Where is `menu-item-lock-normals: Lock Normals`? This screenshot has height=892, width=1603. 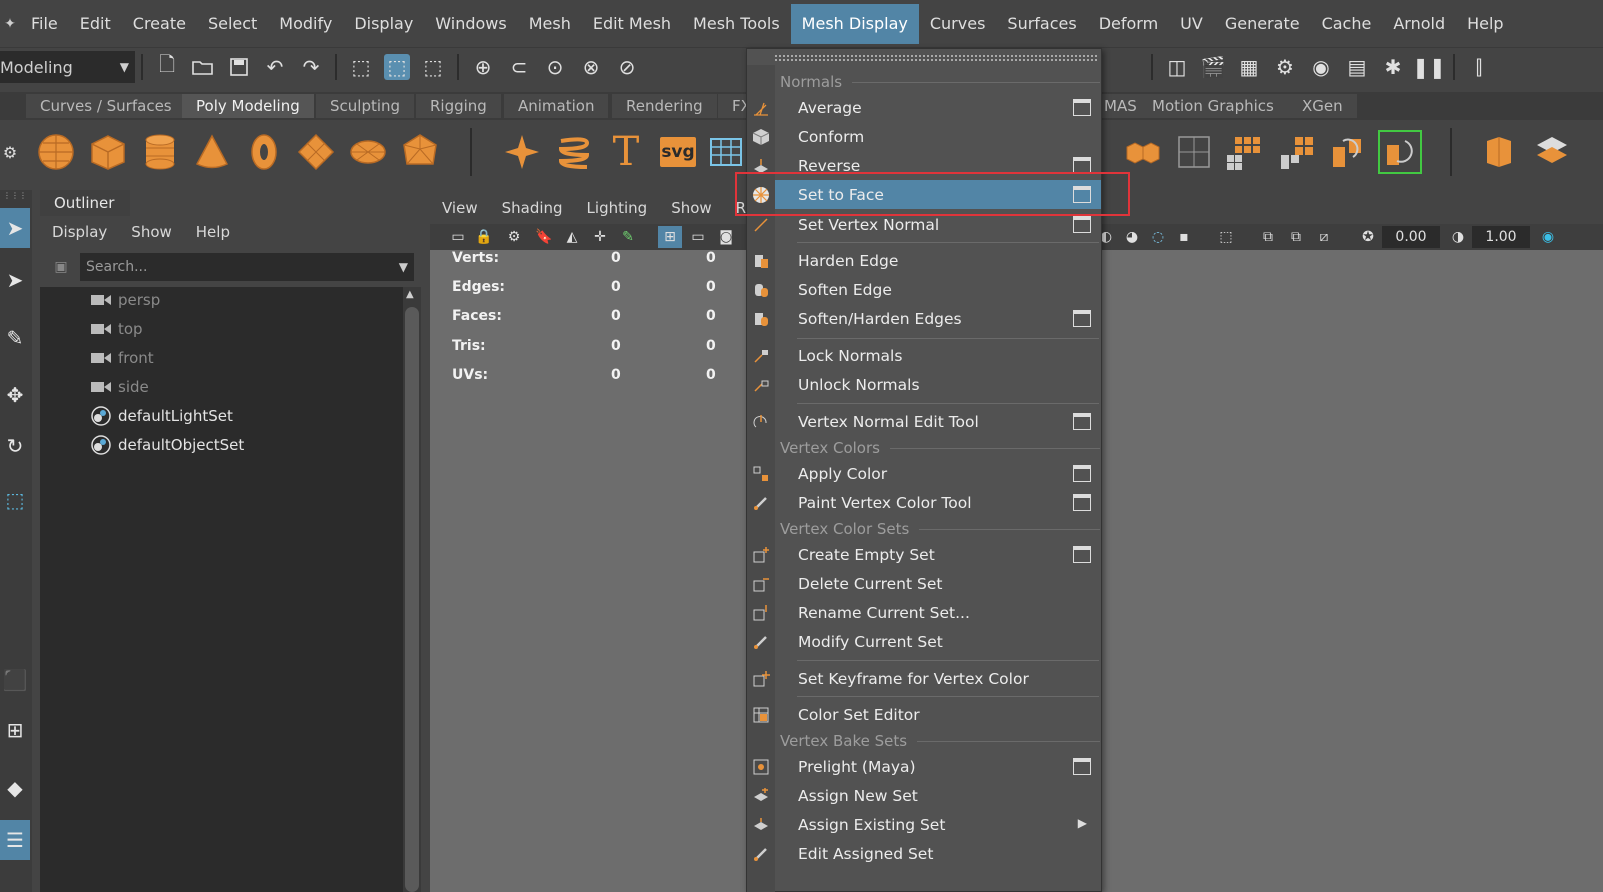
menu-item-lock-normals: Lock Normals is located at coordinates (927, 355).